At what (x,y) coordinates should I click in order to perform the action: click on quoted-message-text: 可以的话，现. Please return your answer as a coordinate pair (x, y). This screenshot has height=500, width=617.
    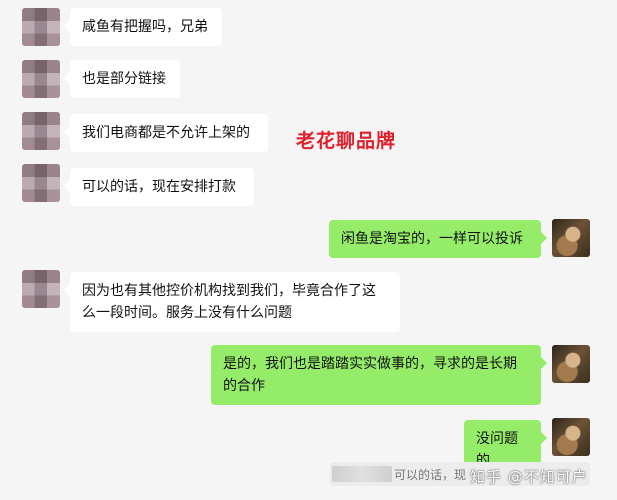
    Looking at the image, I should click on (430, 475).